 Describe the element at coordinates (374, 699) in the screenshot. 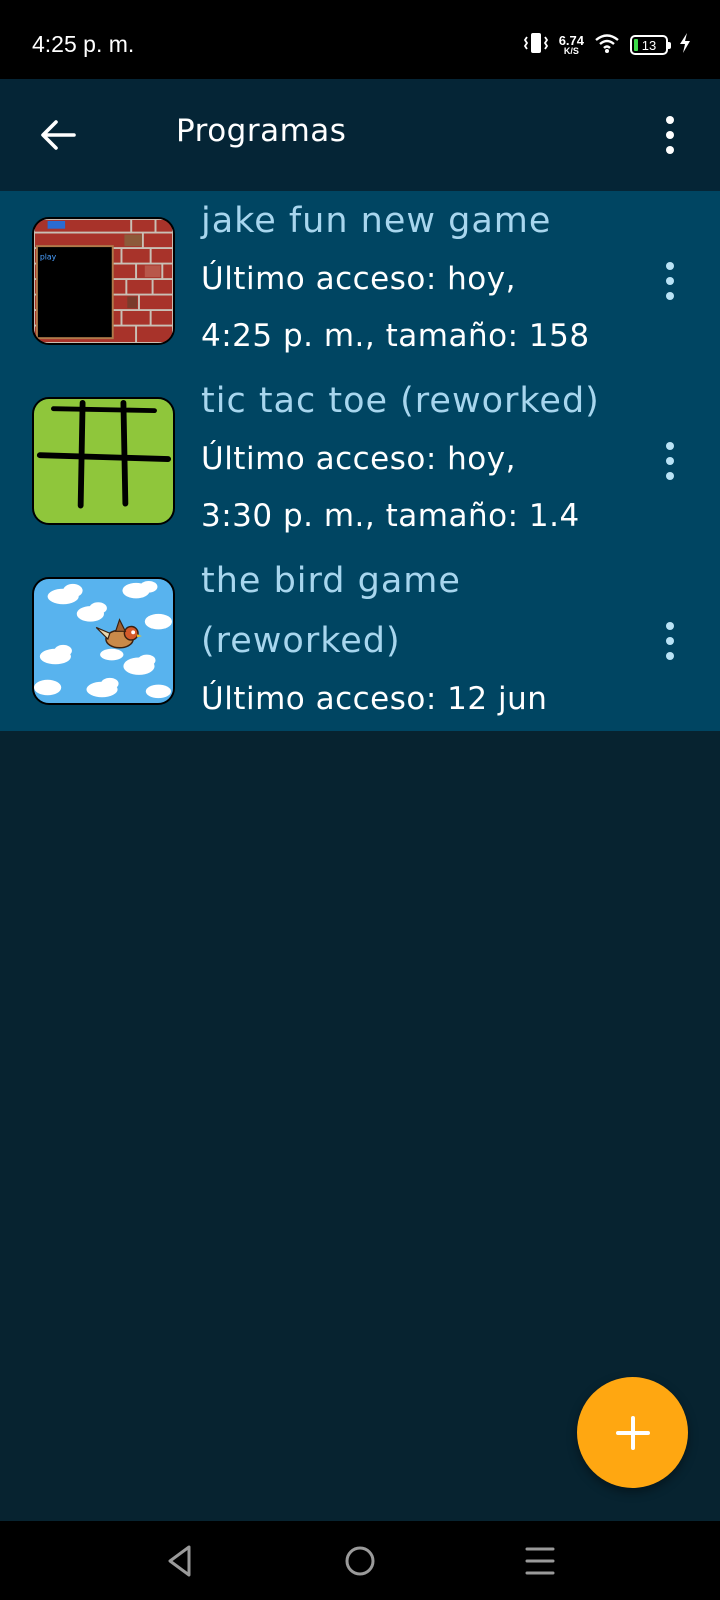

I see `program-meta-line: Último acceso: 12 jun` at that location.